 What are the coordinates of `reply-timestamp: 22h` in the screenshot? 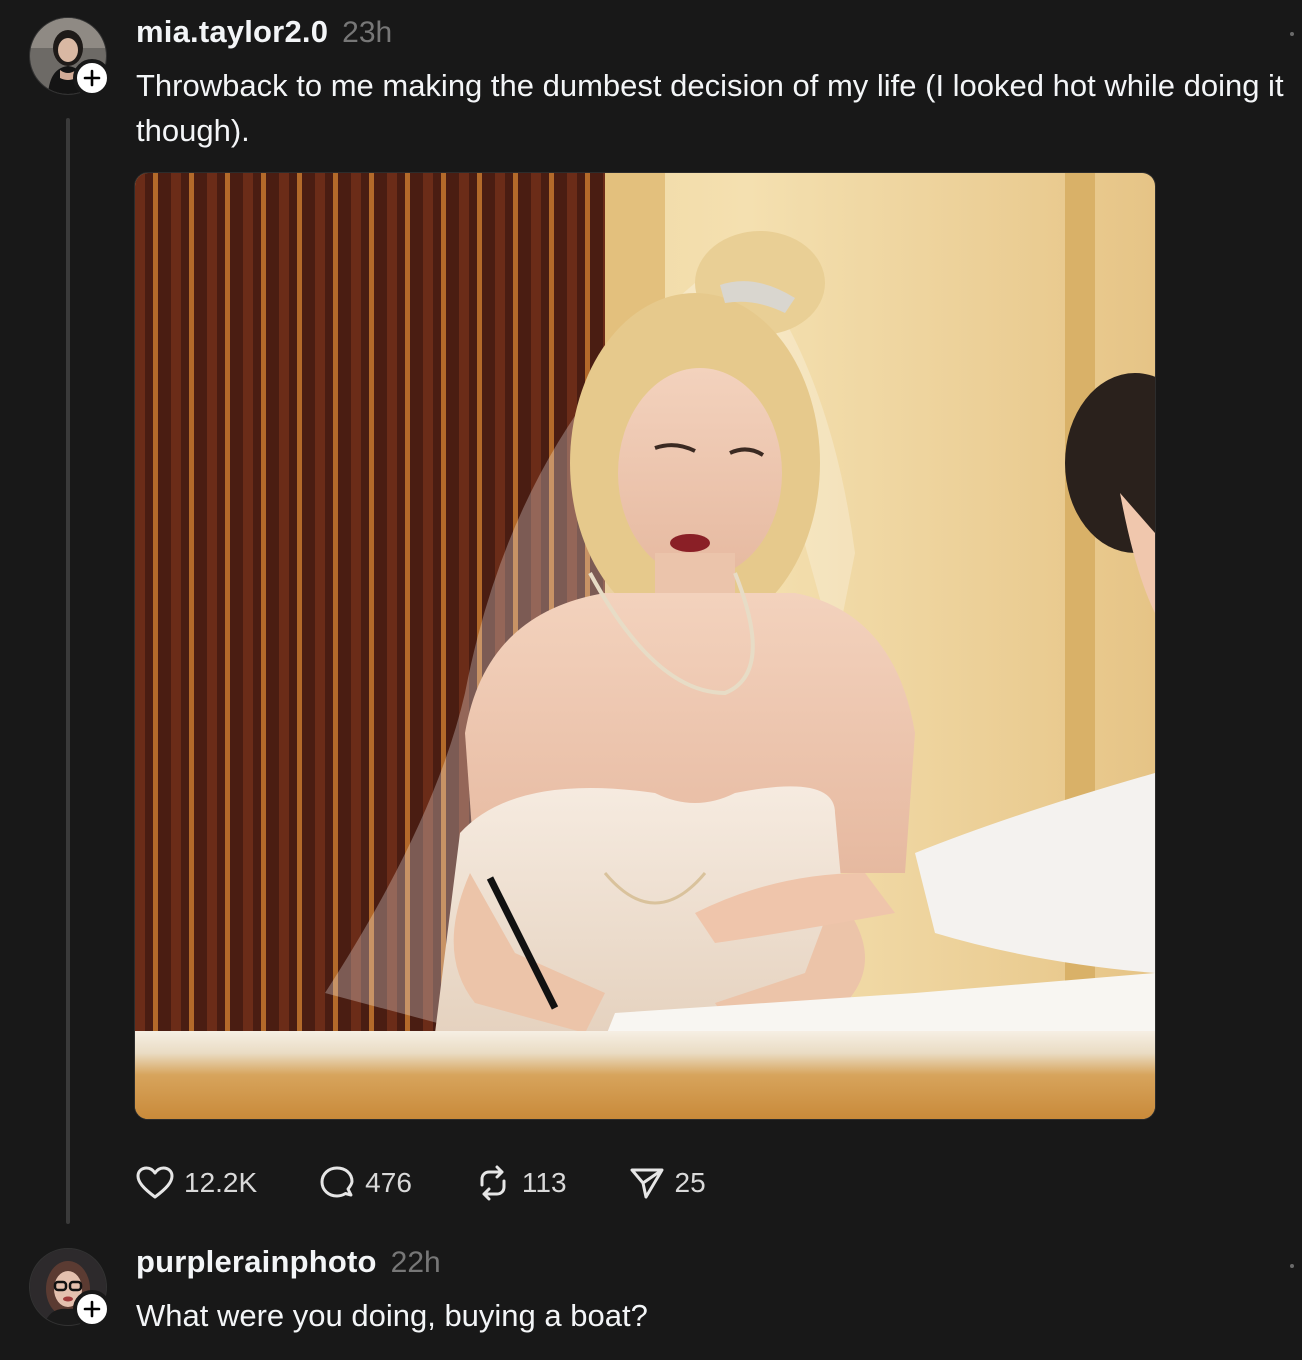 It's located at (416, 1263).